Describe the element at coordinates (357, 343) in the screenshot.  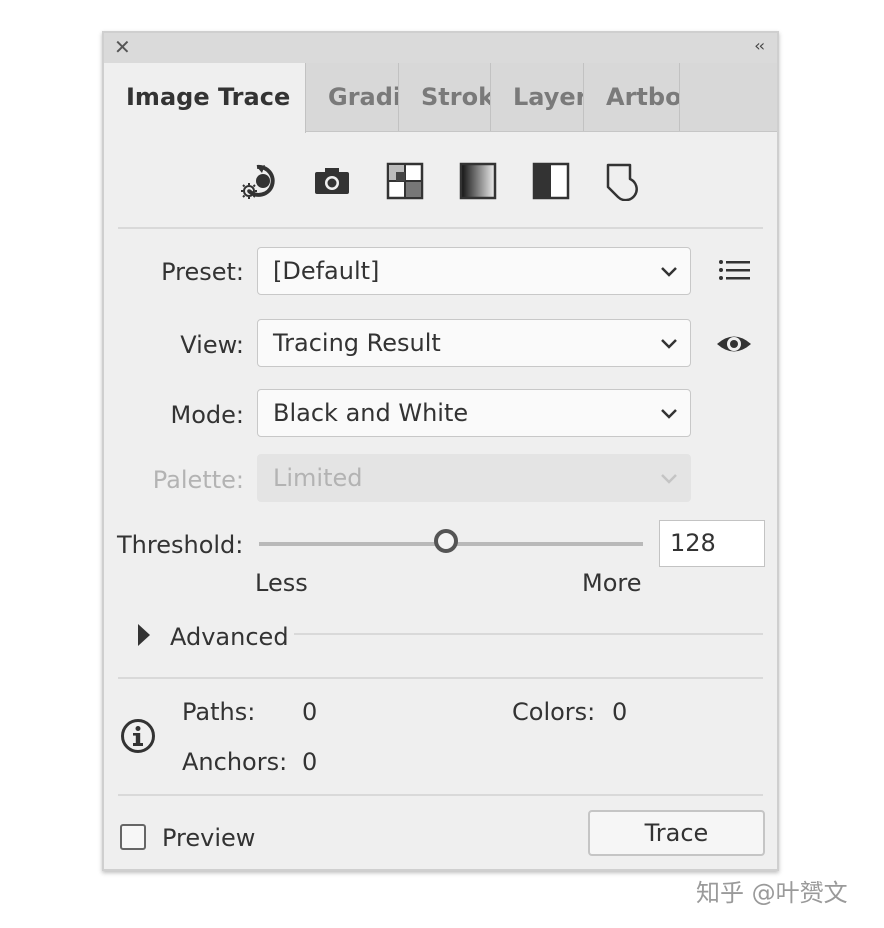
I see `view-value: Tracing Result` at that location.